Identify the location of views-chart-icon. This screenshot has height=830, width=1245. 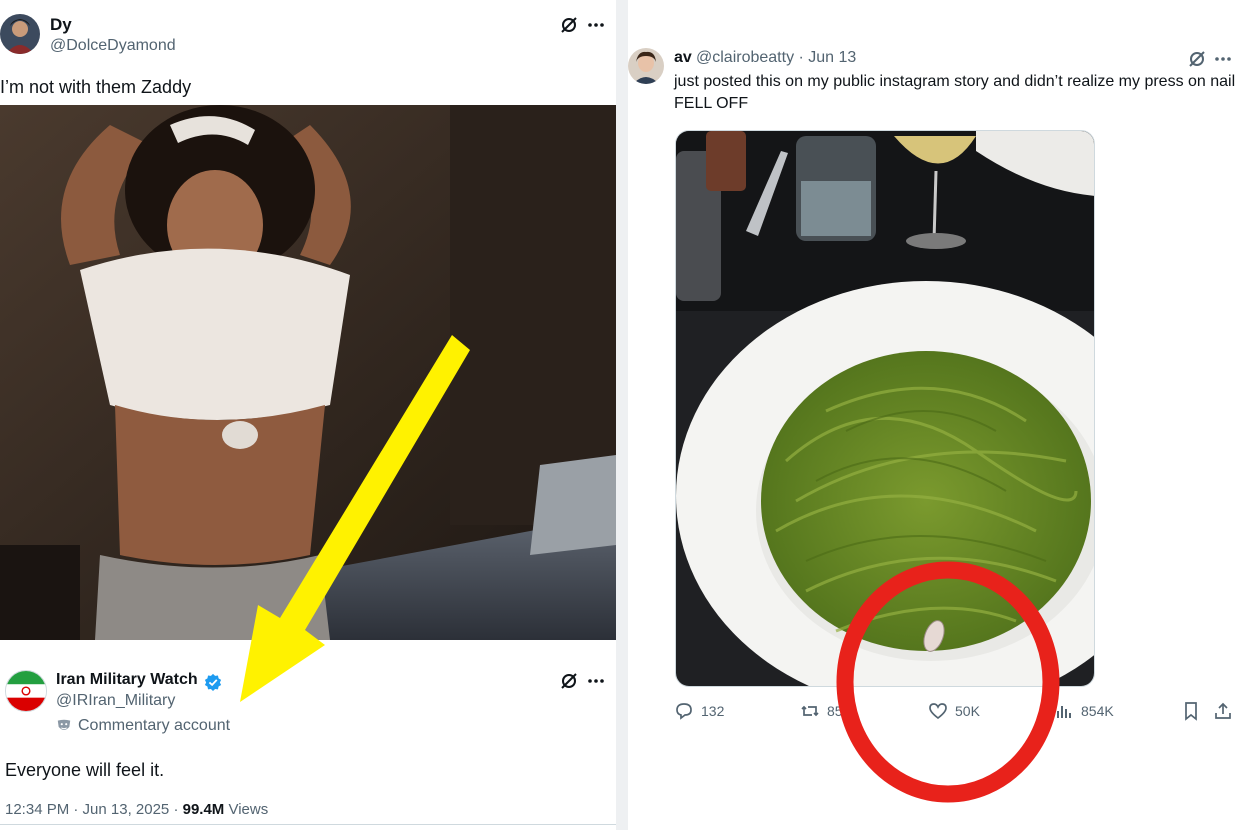
(1064, 712).